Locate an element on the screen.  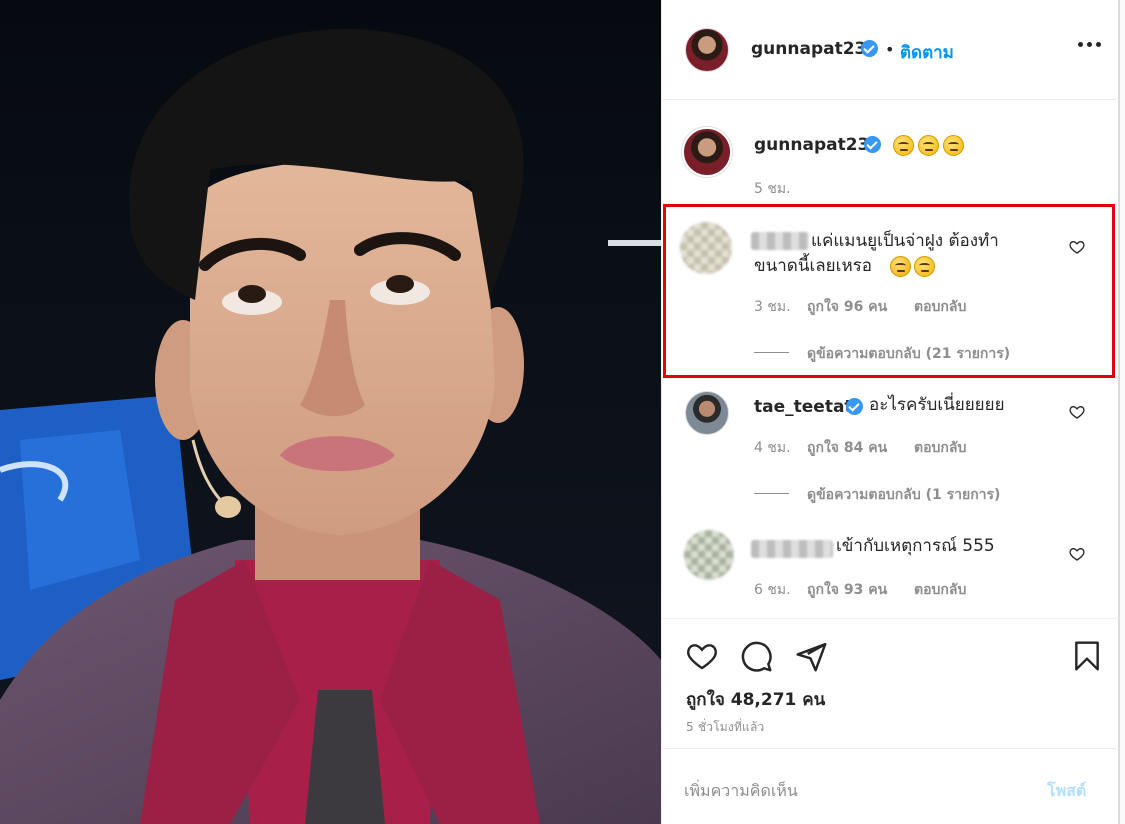
commenter-avatar-blurred is located at coordinates (709, 555).